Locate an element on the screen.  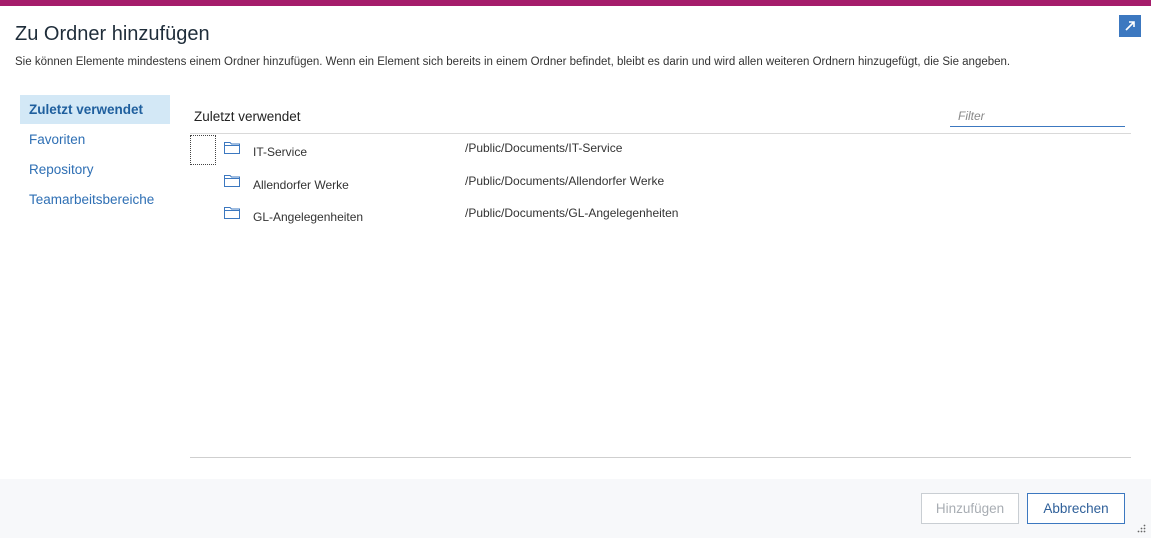
resize-grip-icon is located at coordinates (1141, 528).